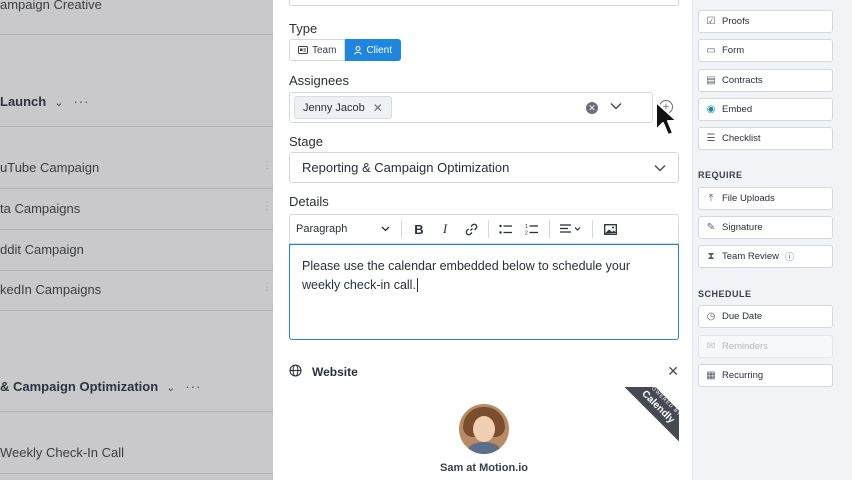 The image size is (852, 480). I want to click on palette-item-label: Due Date, so click(742, 316).